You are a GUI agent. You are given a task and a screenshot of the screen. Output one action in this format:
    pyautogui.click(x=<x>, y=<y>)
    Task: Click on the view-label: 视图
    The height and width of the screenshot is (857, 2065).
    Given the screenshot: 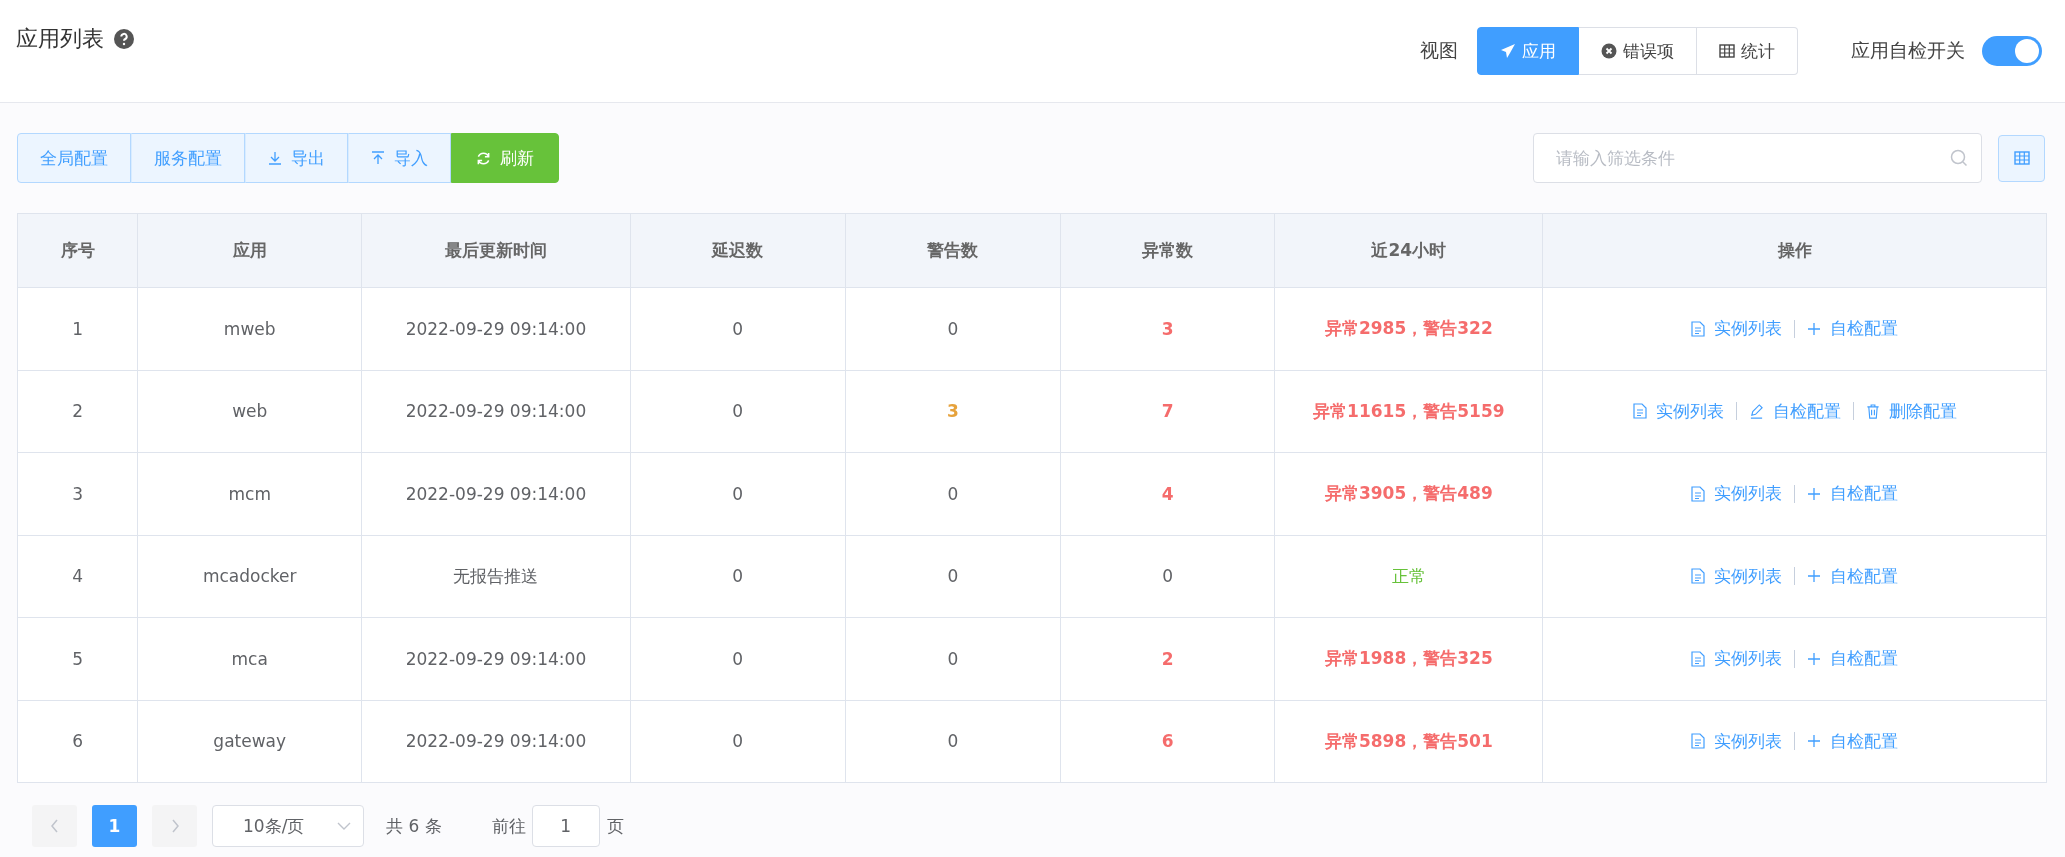 What is the action you would take?
    pyautogui.click(x=1439, y=50)
    